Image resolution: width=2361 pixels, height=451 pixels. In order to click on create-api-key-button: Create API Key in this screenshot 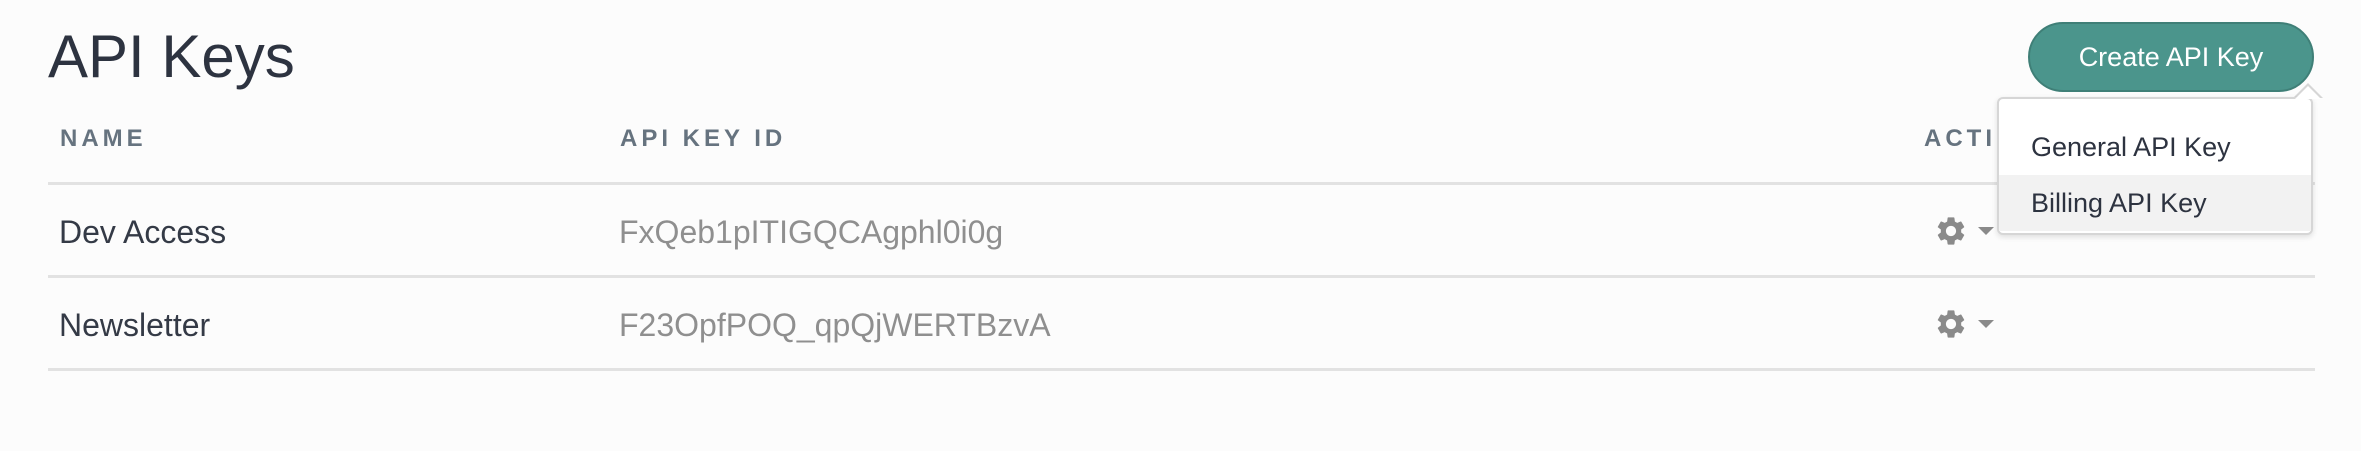, I will do `click(2171, 57)`.